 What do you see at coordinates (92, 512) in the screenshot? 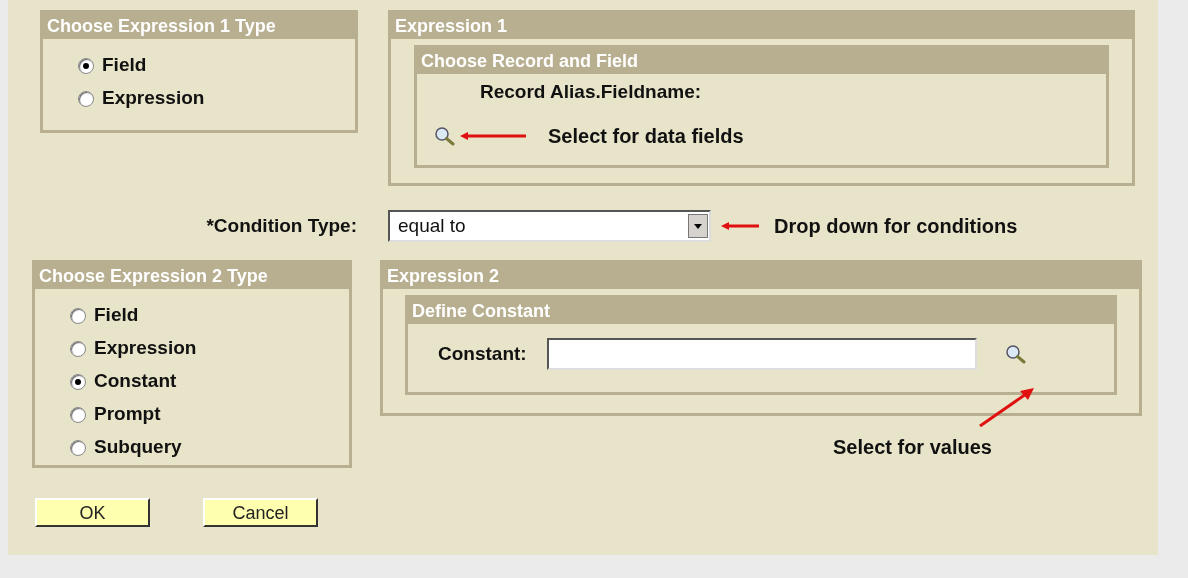
I see `dialog-button: OK` at bounding box center [92, 512].